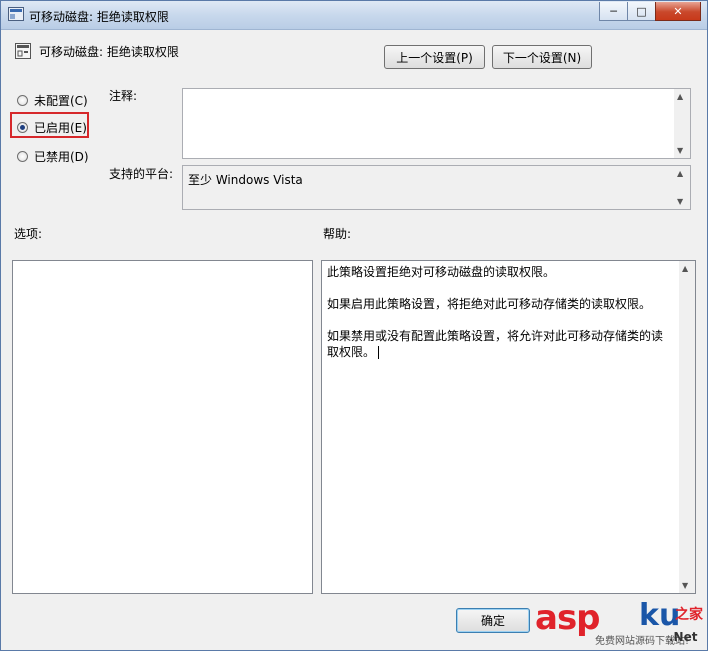 The image size is (708, 651). I want to click on platform-field: 至少 Windows Vista ▲ ▼, so click(436, 187).